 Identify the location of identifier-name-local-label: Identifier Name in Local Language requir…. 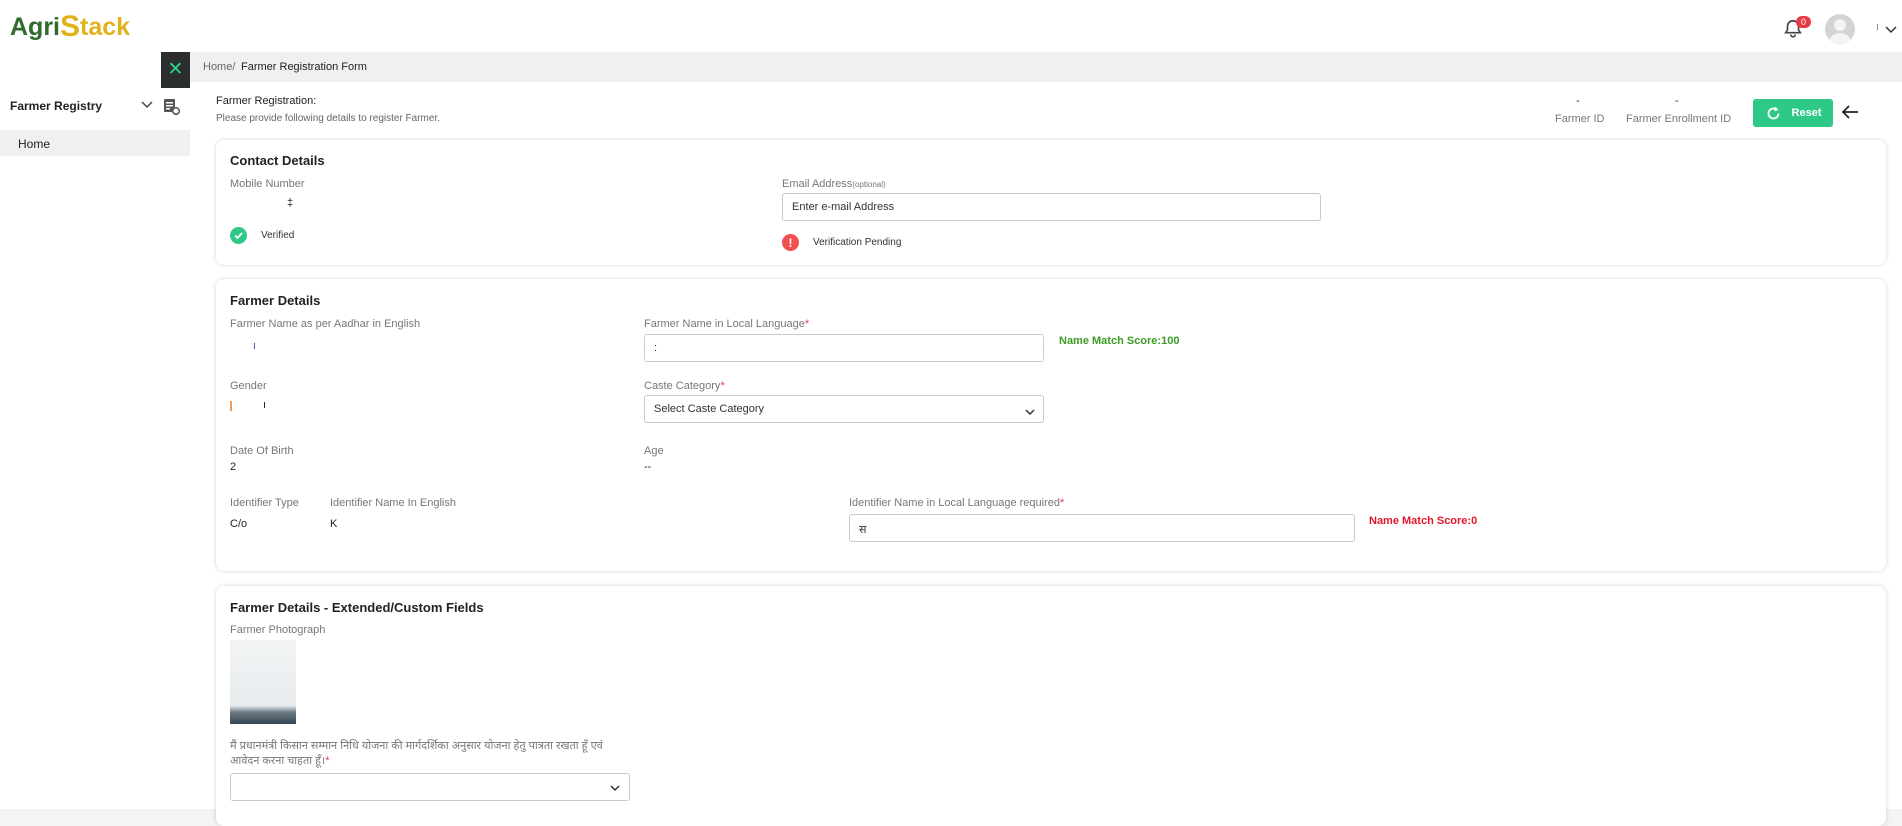
(957, 503).